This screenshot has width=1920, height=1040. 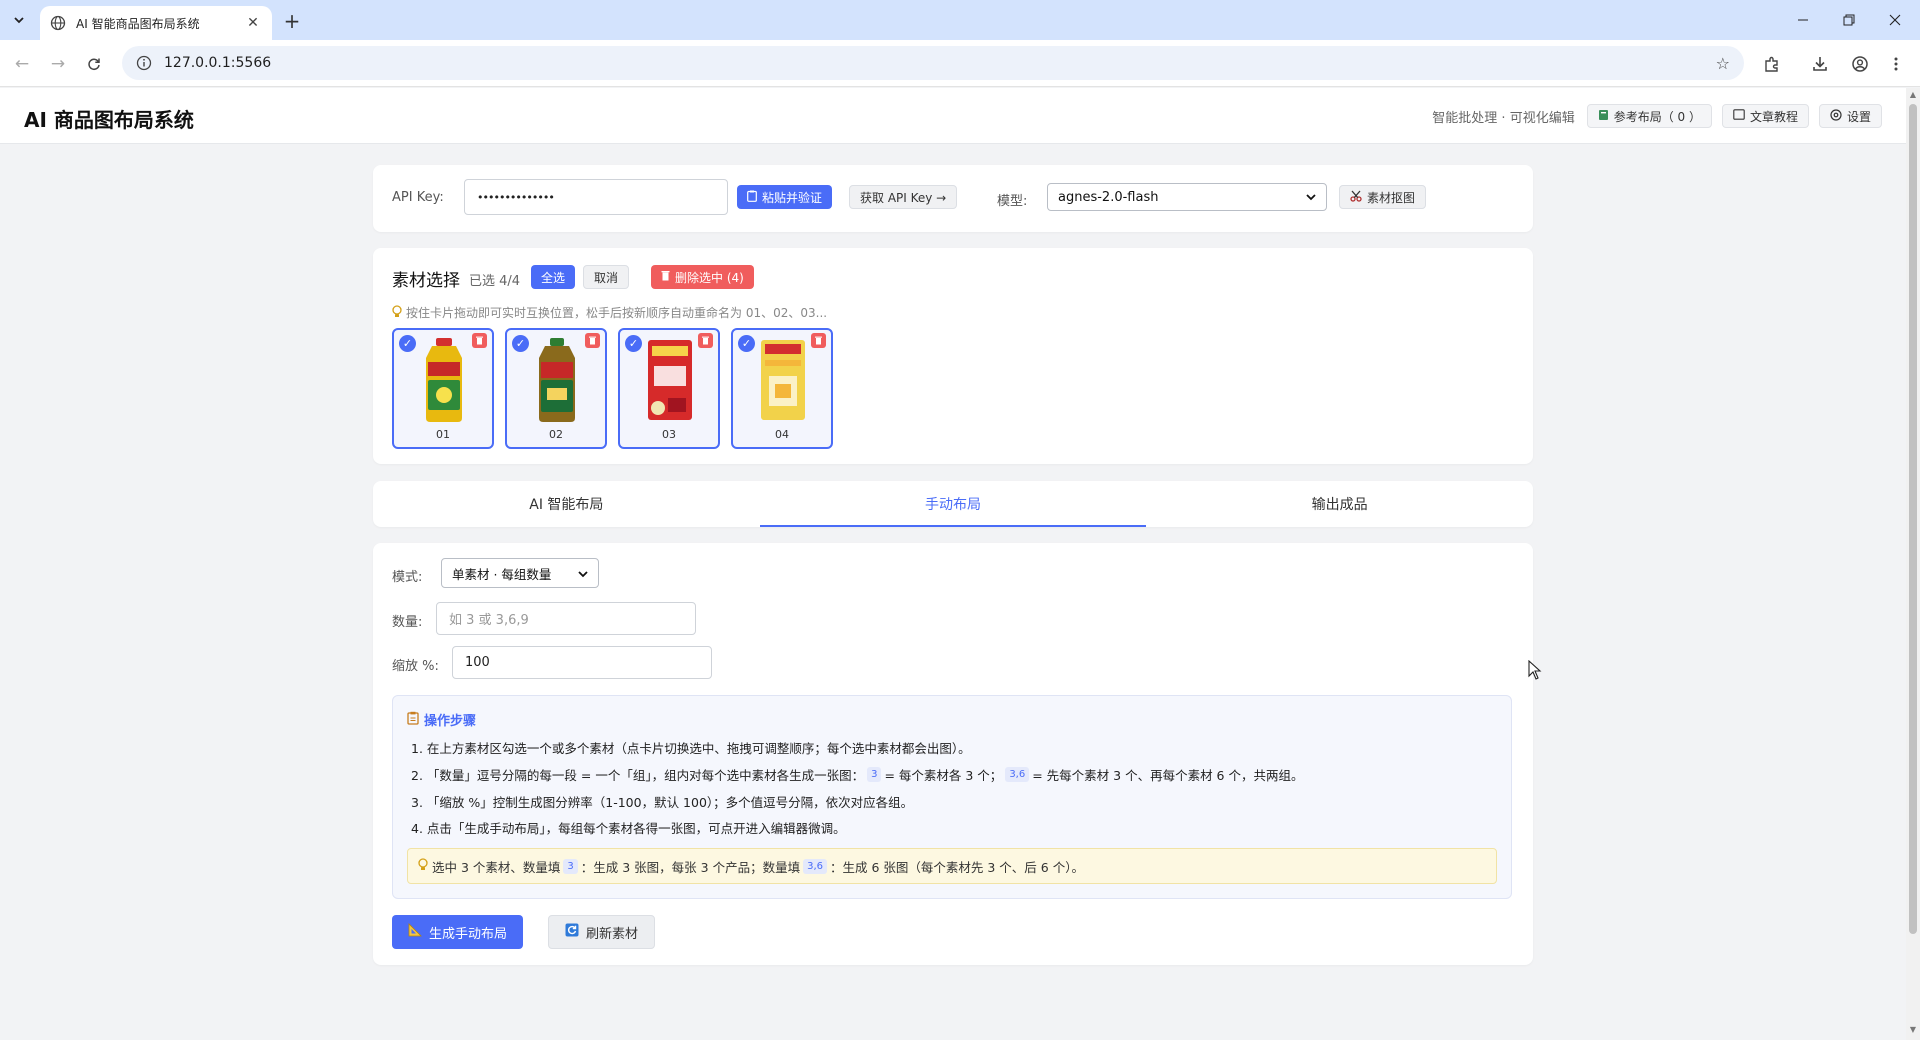 What do you see at coordinates (253, 23) in the screenshot?
I see `close-tab-icon: ✕` at bounding box center [253, 23].